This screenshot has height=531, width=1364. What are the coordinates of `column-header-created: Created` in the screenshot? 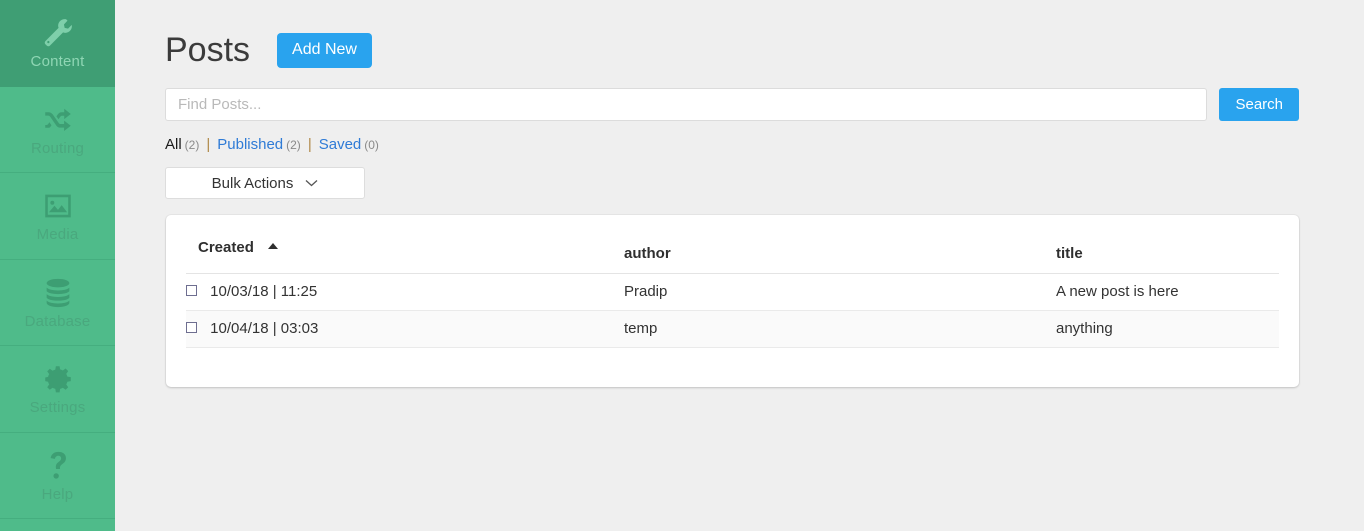 It's located at (405, 244).